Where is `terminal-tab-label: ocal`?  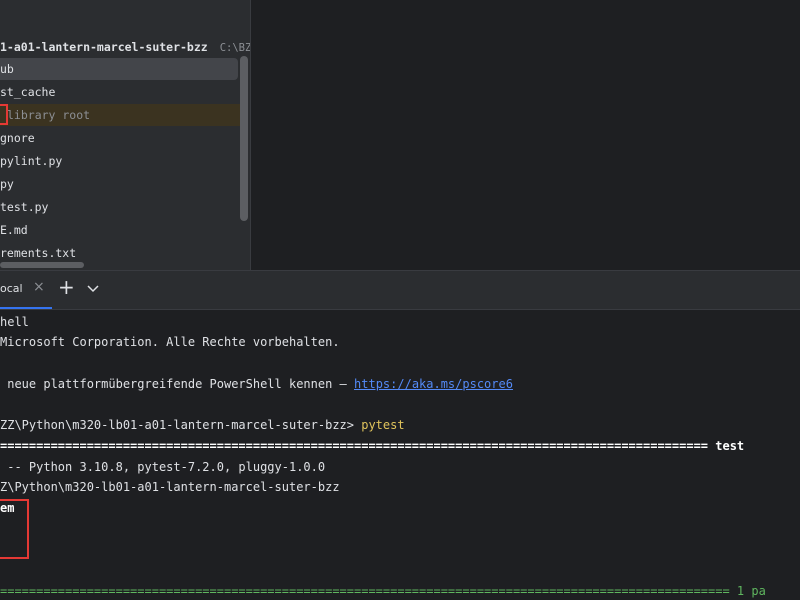
terminal-tab-label: ocal is located at coordinates (11, 288).